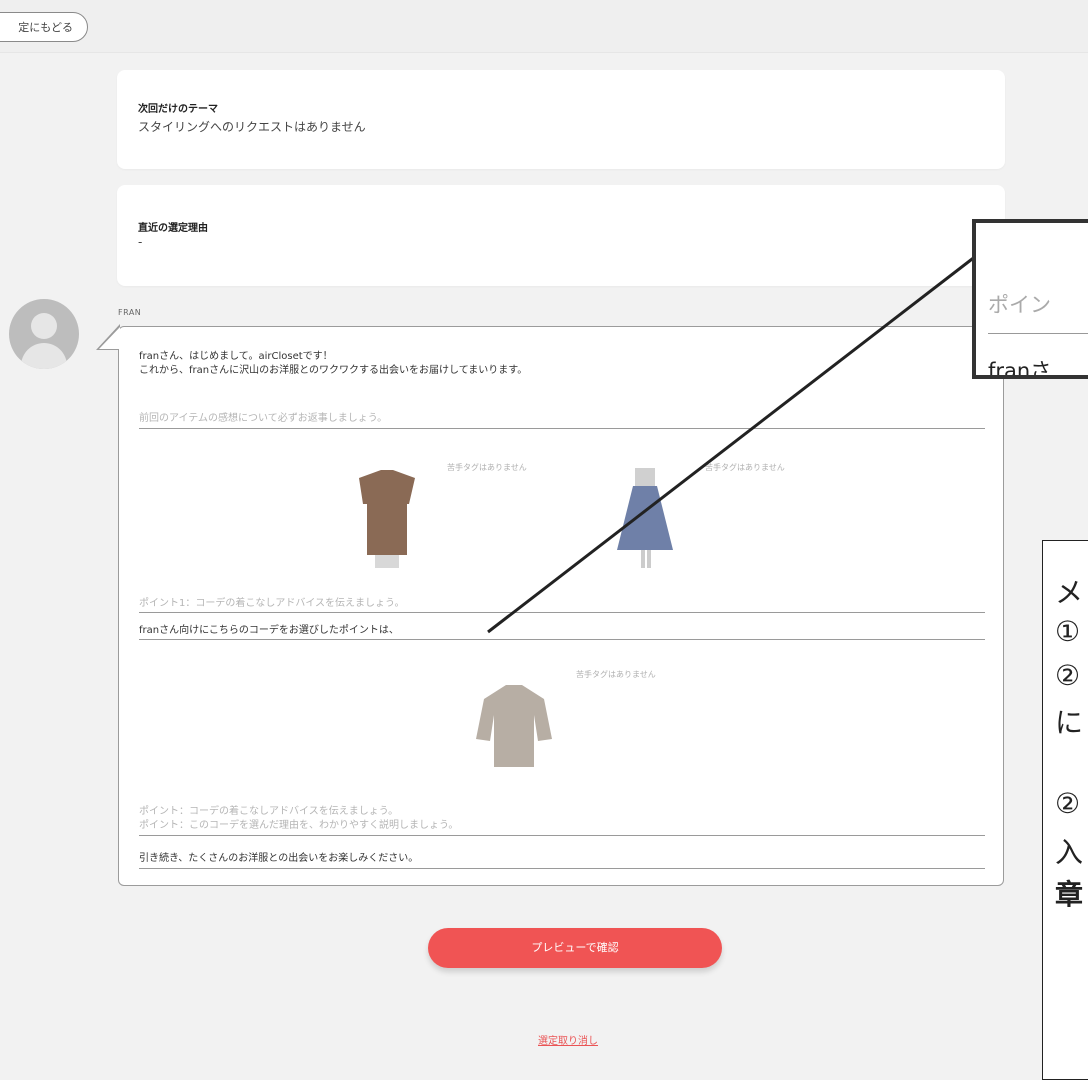 This screenshot has height=1080, width=1088. Describe the element at coordinates (1069, 592) in the screenshot. I see `note-line: メ` at that location.